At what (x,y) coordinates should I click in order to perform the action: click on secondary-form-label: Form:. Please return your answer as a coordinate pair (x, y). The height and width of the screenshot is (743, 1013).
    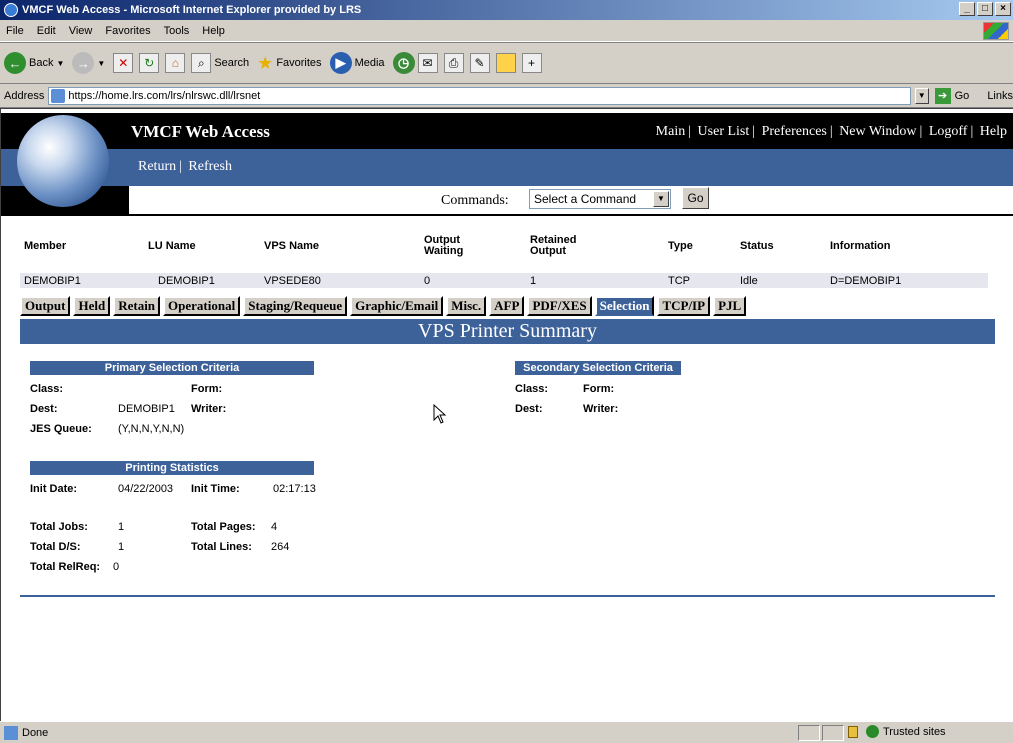
    Looking at the image, I should click on (599, 389).